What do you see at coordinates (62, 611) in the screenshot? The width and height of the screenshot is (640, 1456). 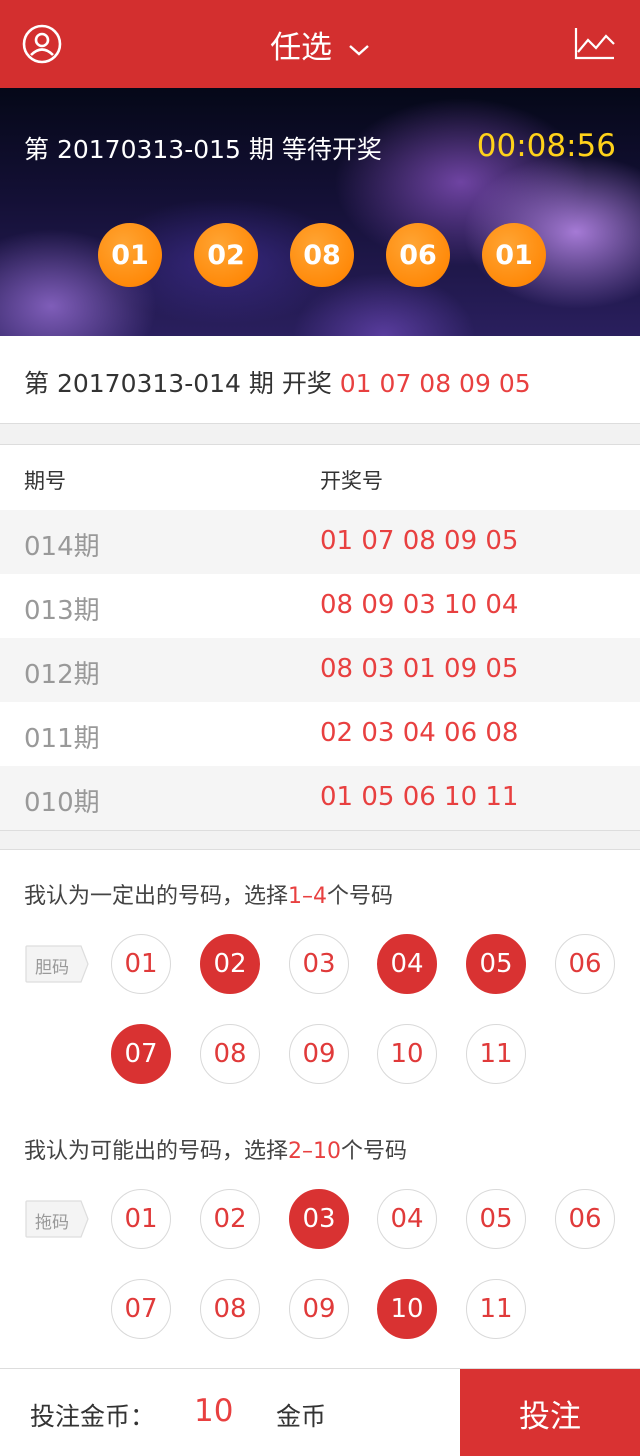 I see `row-period: 013期` at bounding box center [62, 611].